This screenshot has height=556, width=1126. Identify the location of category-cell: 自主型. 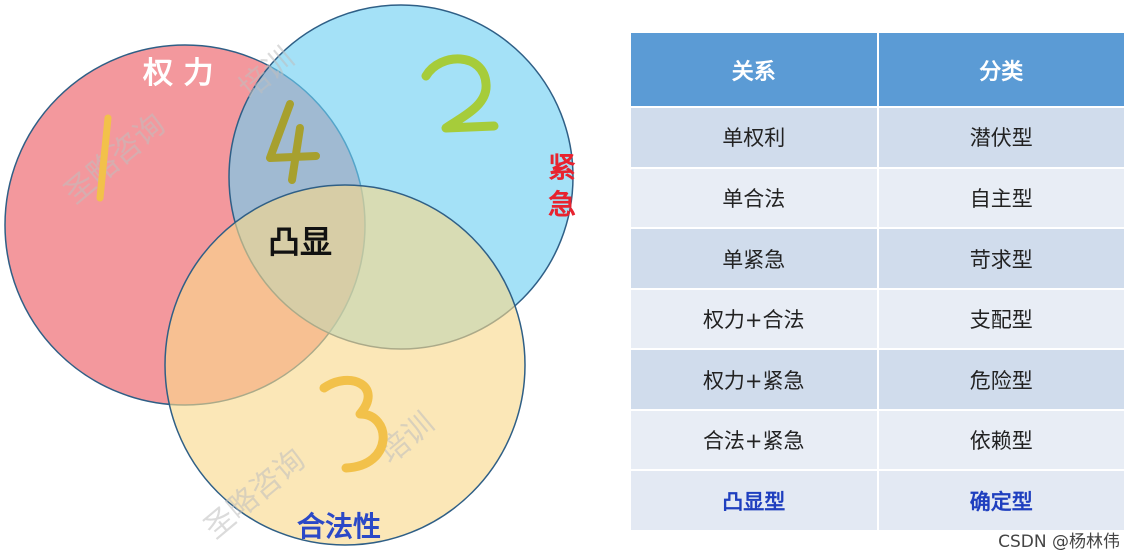
(1001, 198).